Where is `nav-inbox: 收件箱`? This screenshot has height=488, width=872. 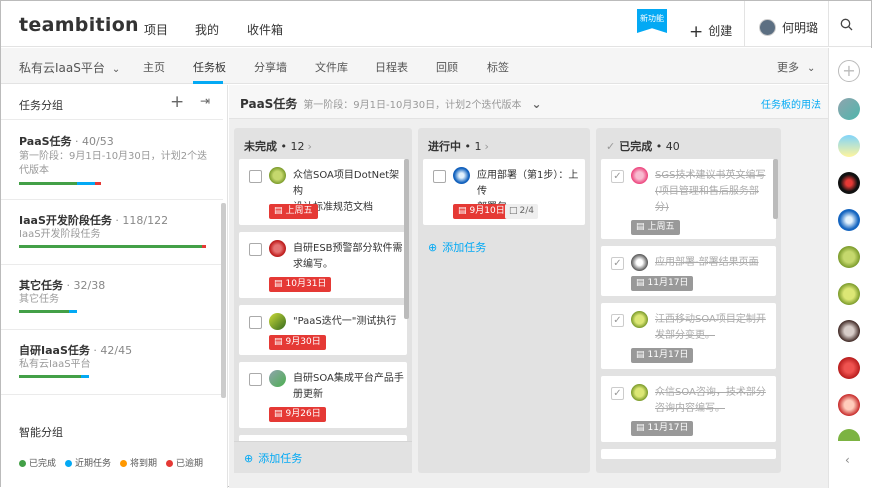
nav-inbox: 收件箱 is located at coordinates (265, 29).